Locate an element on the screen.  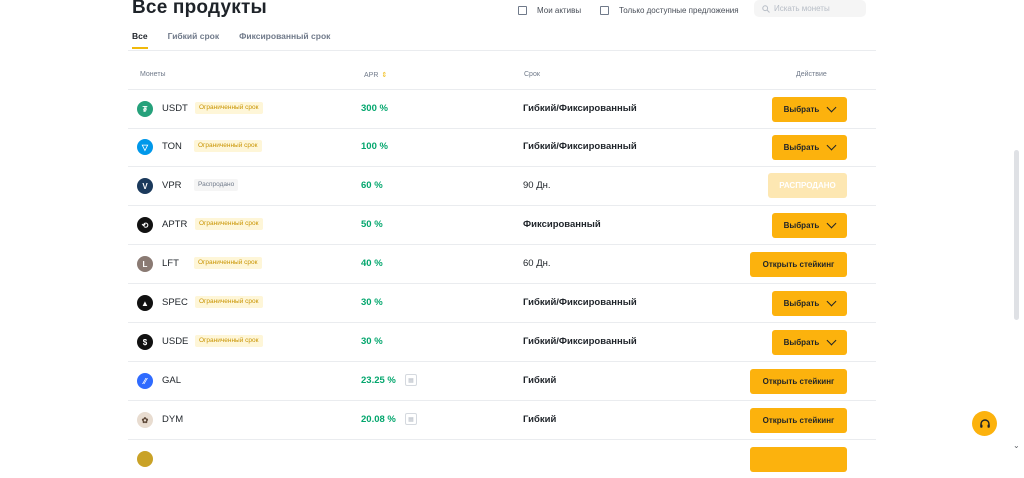
support-chat-button is located at coordinates (984, 423).